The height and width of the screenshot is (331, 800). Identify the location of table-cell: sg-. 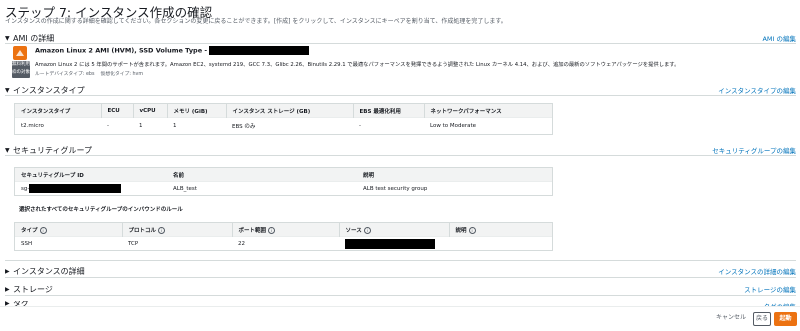
(91, 188).